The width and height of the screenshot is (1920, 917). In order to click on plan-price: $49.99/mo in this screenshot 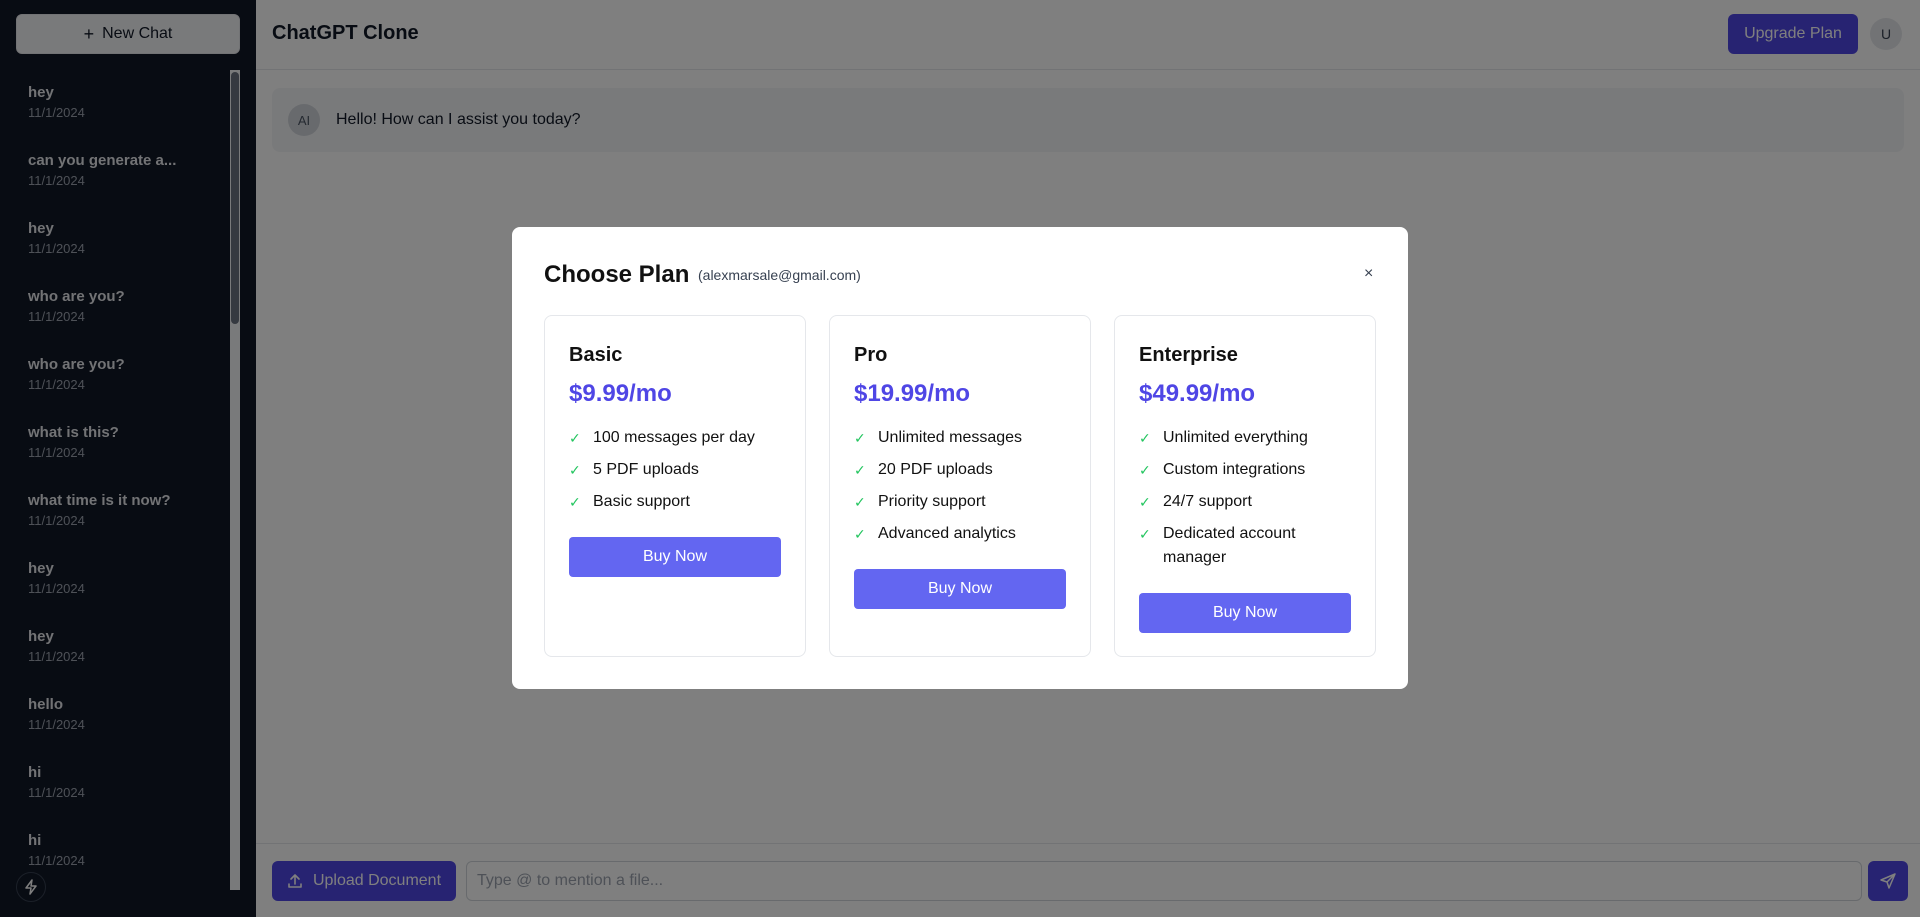, I will do `click(1197, 393)`.